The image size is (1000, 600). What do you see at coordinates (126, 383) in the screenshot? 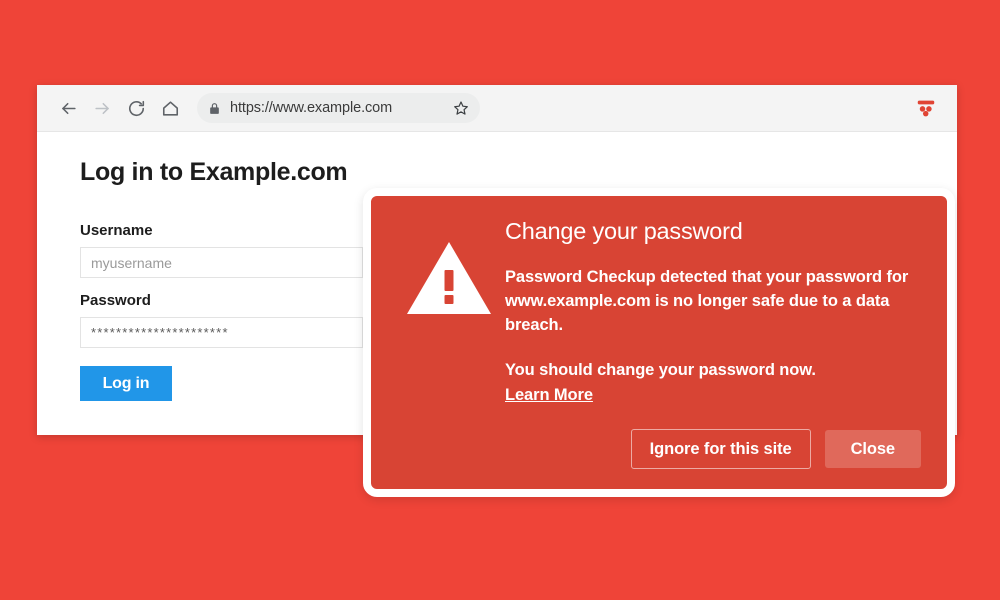
I see `login-button: Log in` at bounding box center [126, 383].